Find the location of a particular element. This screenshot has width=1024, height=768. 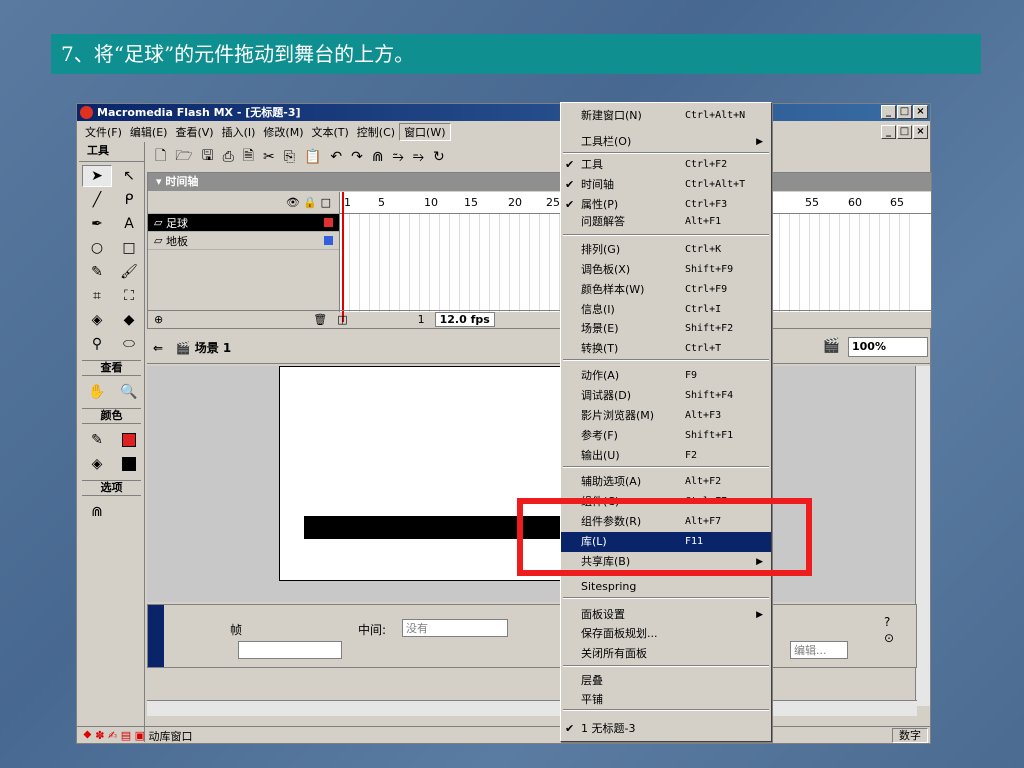

menu-item: 关闭所有面板 is located at coordinates (666, 654).